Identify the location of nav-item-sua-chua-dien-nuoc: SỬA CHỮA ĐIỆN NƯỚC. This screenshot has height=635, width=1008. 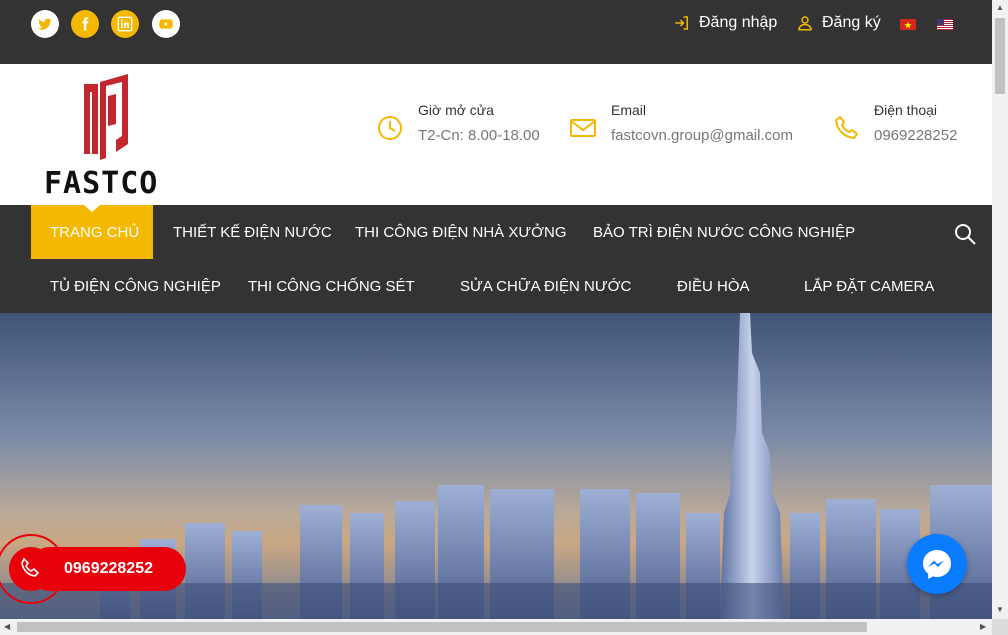
(545, 286).